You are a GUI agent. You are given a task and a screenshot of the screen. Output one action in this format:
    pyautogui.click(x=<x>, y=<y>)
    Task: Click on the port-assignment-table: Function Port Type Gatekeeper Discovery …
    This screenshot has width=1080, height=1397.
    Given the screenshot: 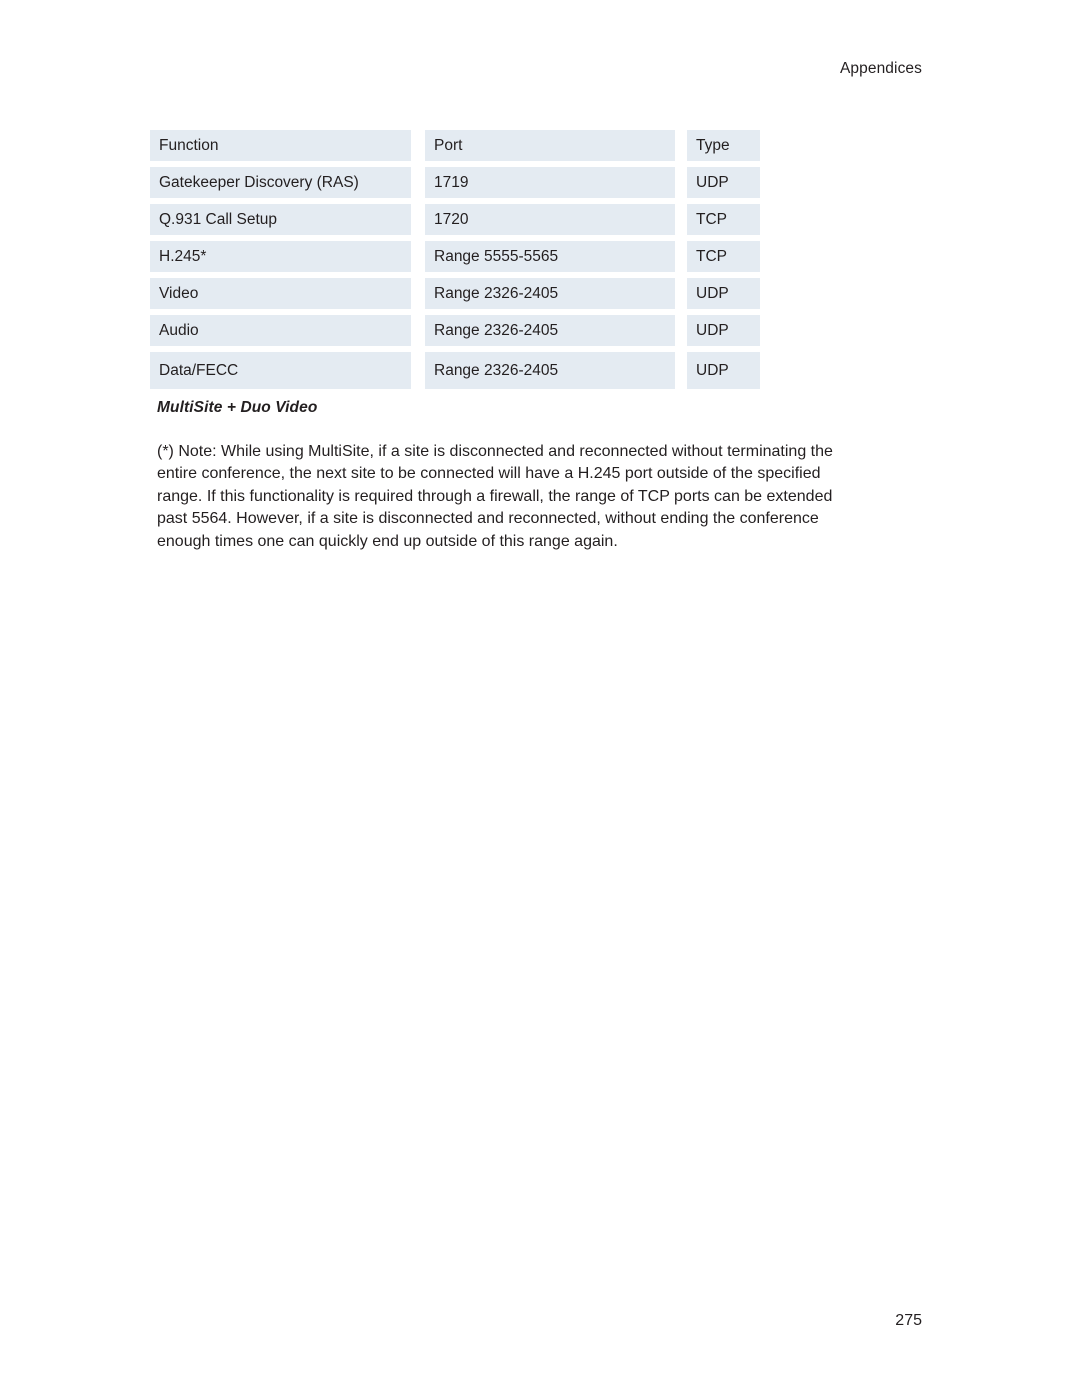 What is the action you would take?
    pyautogui.click(x=455, y=259)
    